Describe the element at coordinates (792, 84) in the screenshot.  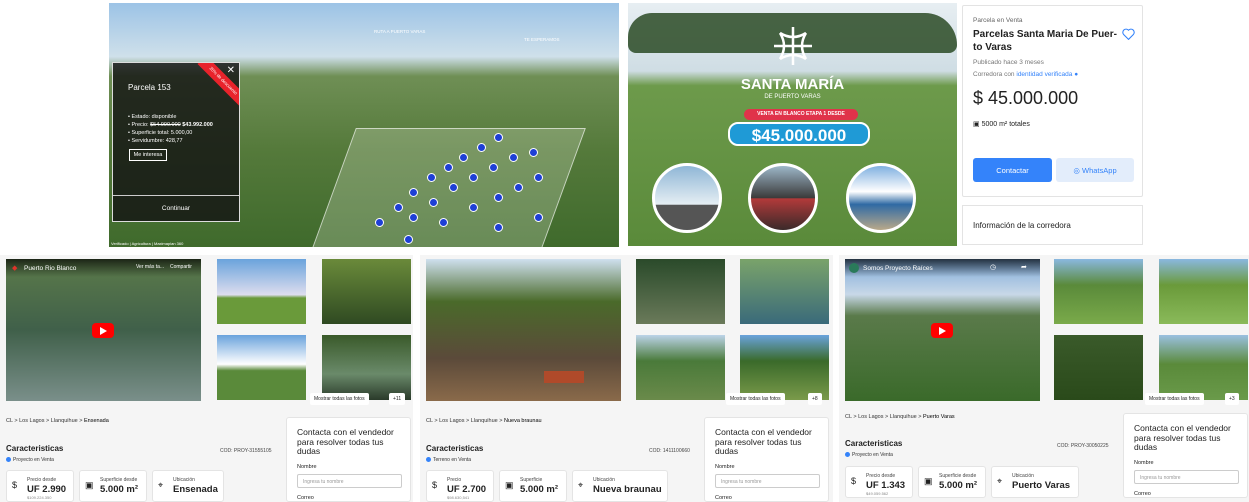
I see `ad-brand: SANTA MARÍA` at that location.